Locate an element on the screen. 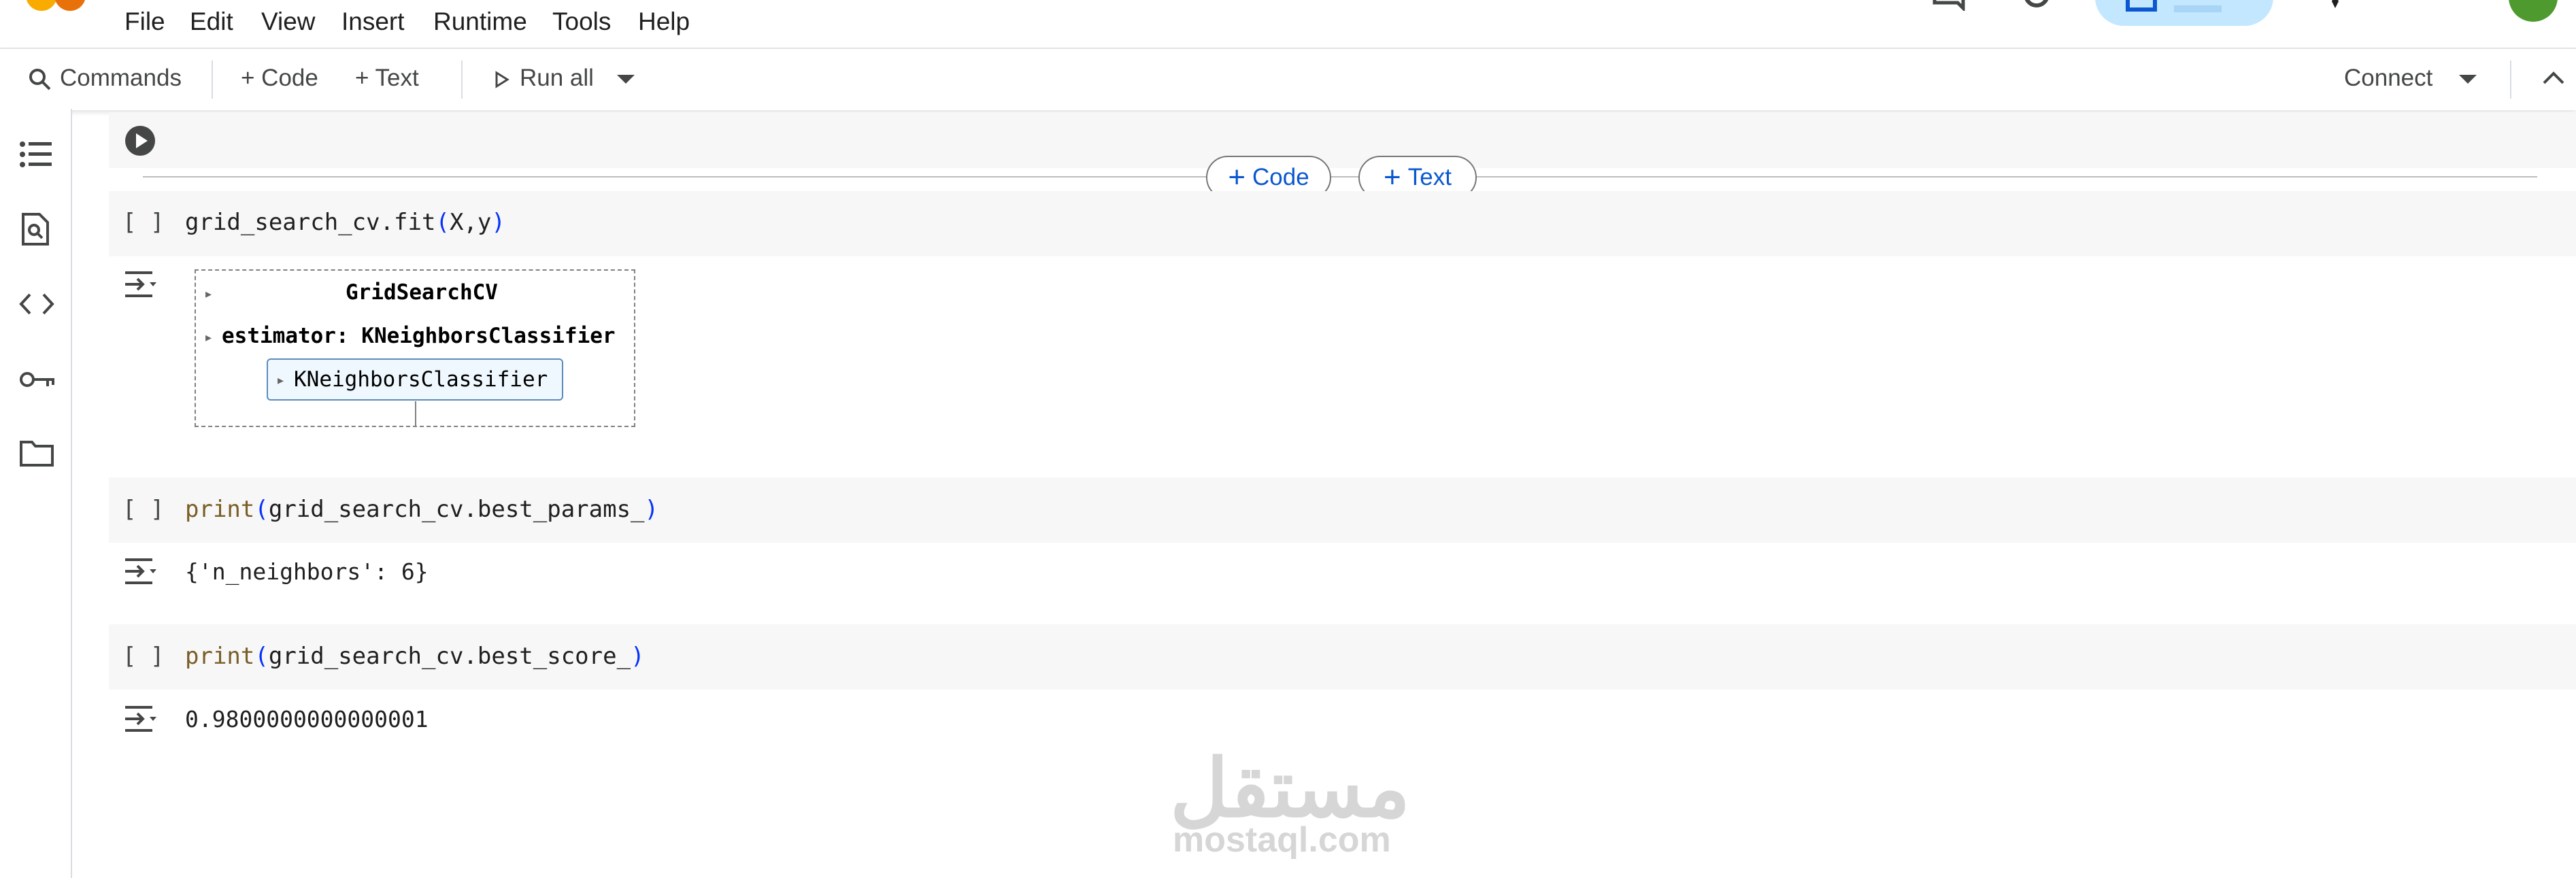 The image size is (2576, 878). run-cell-icon is located at coordinates (140, 140).